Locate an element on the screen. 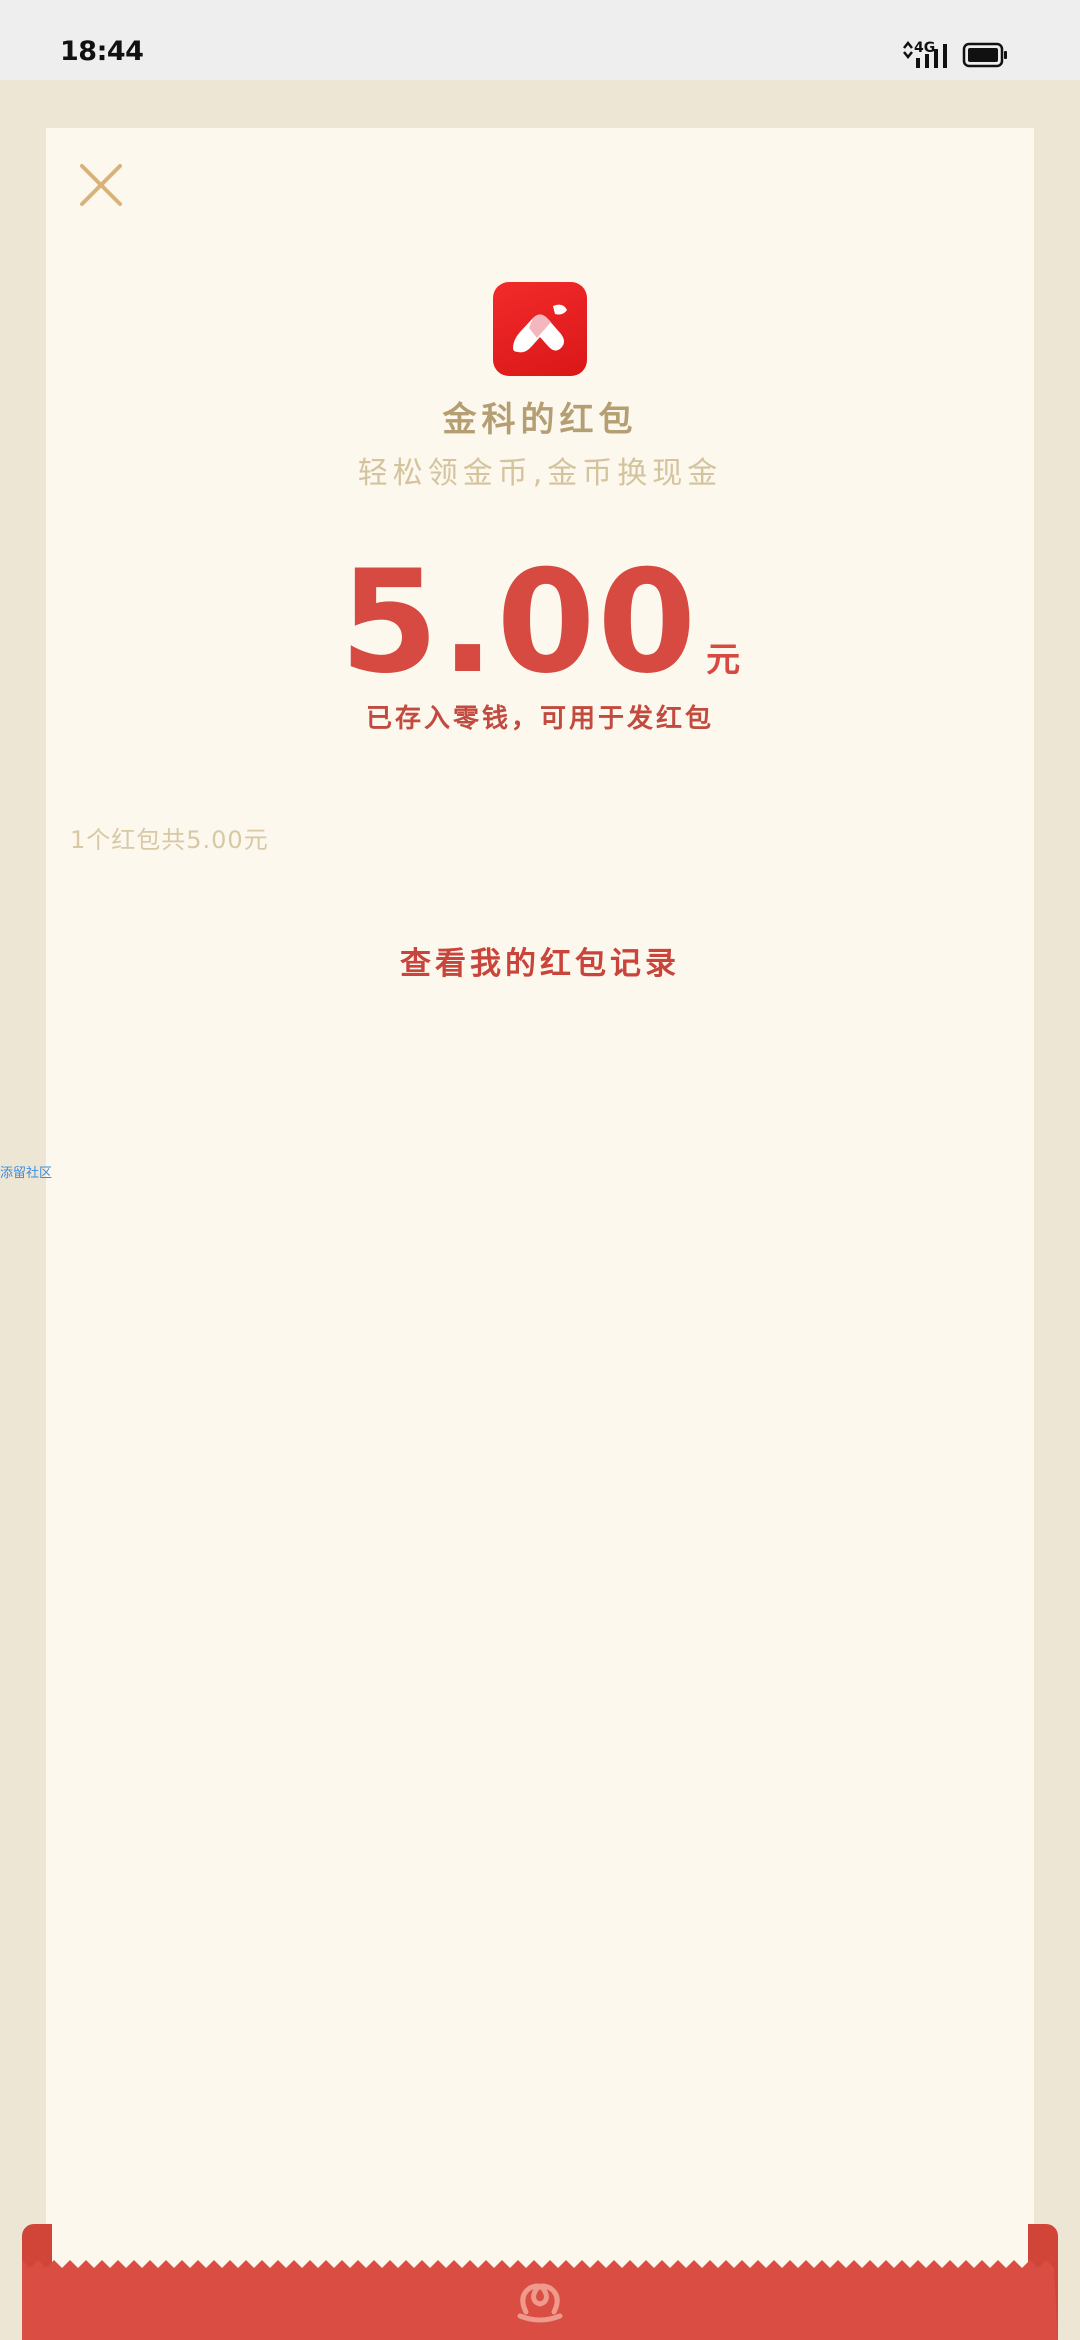 The image size is (1080, 2340). network-label: 4G is located at coordinates (924, 48).